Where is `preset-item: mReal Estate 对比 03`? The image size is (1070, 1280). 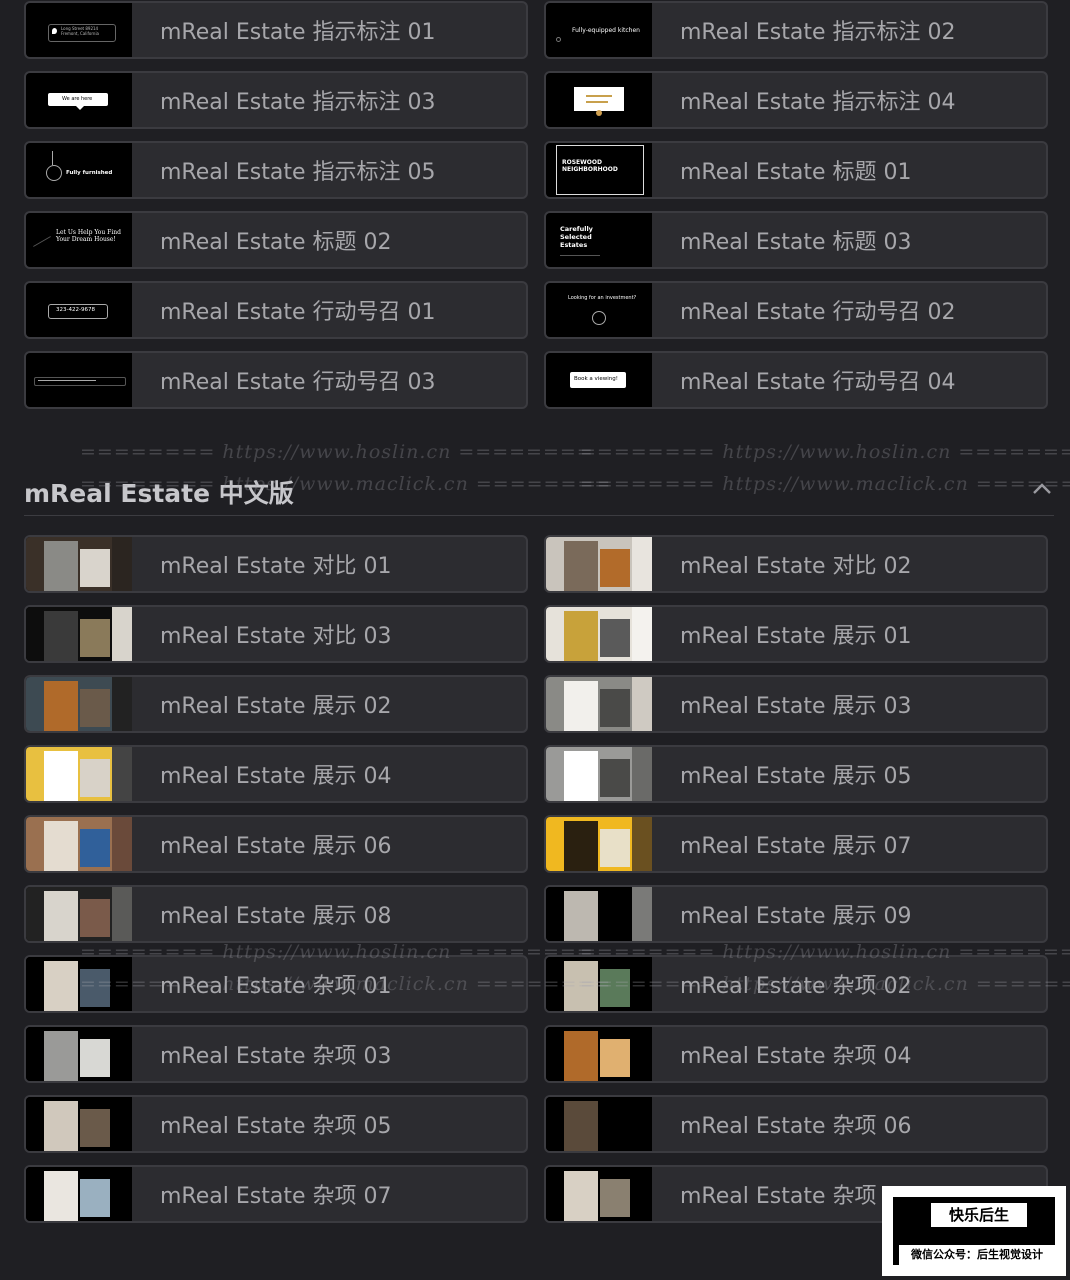 preset-item: mReal Estate 对比 03 is located at coordinates (276, 634).